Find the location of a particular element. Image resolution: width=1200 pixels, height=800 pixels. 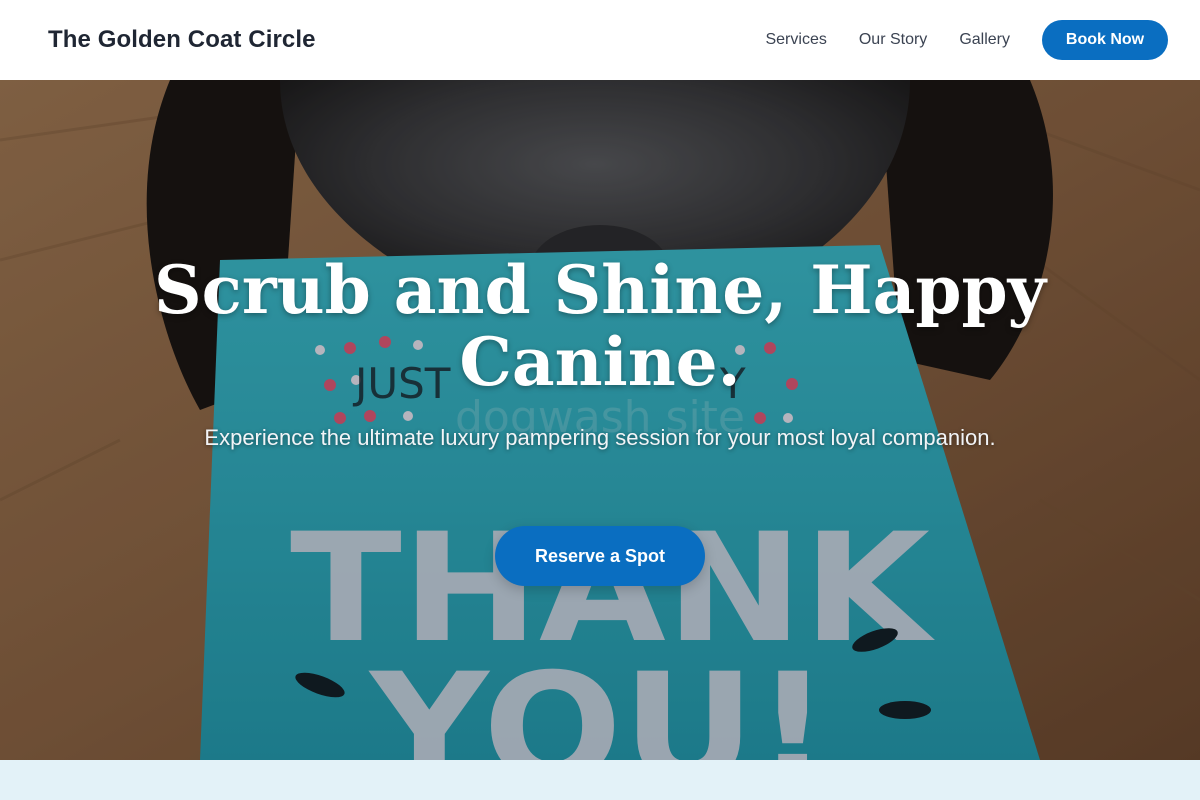

book-now-button: Book Now is located at coordinates (1105, 40).